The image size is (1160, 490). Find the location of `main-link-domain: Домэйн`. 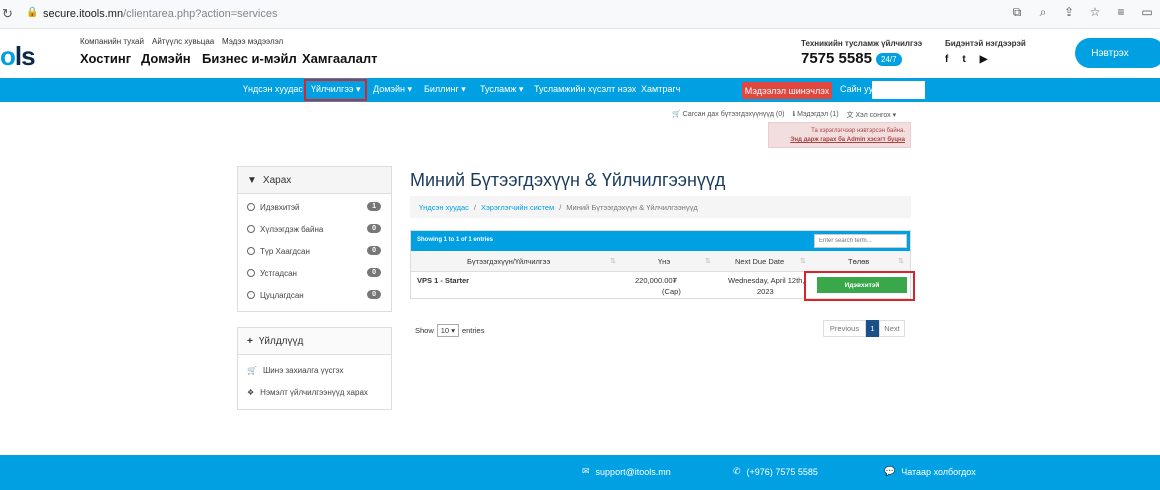

main-link-domain: Домэйн is located at coordinates (166, 58).